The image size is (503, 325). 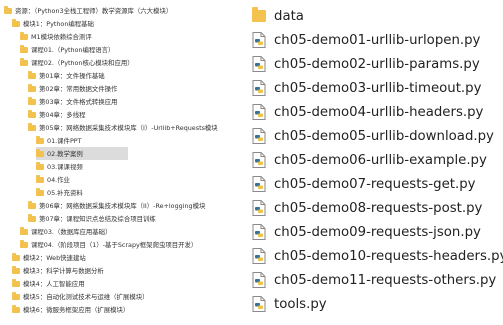 I want to click on tree-item-label: 课程02.（Python核心模块和应用）, so click(x=82, y=63).